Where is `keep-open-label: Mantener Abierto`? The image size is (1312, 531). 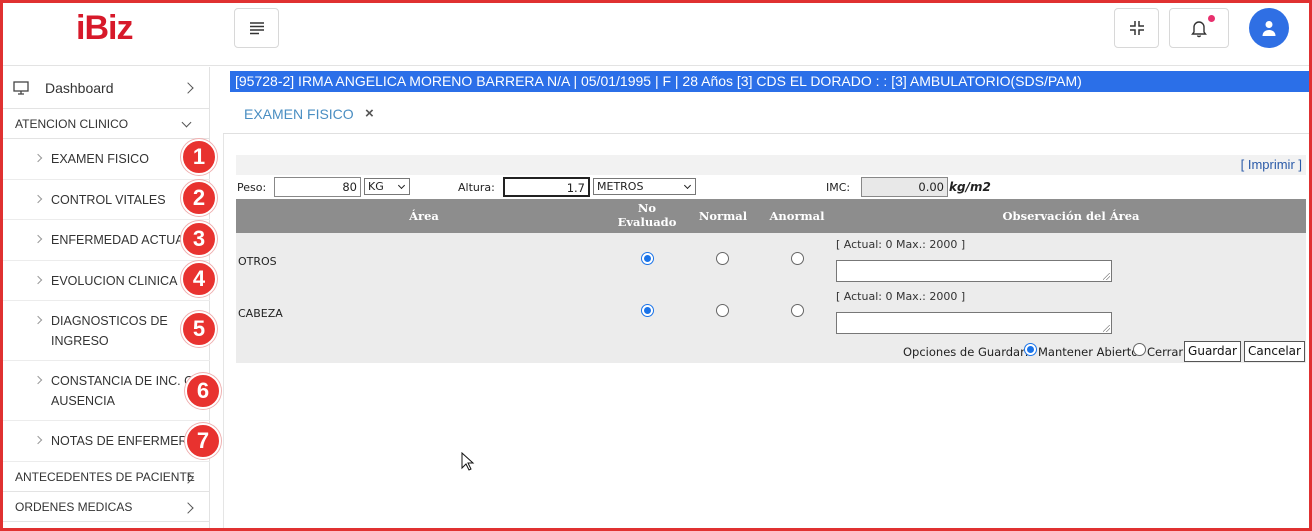 keep-open-label: Mantener Abierto is located at coordinates (1088, 352).